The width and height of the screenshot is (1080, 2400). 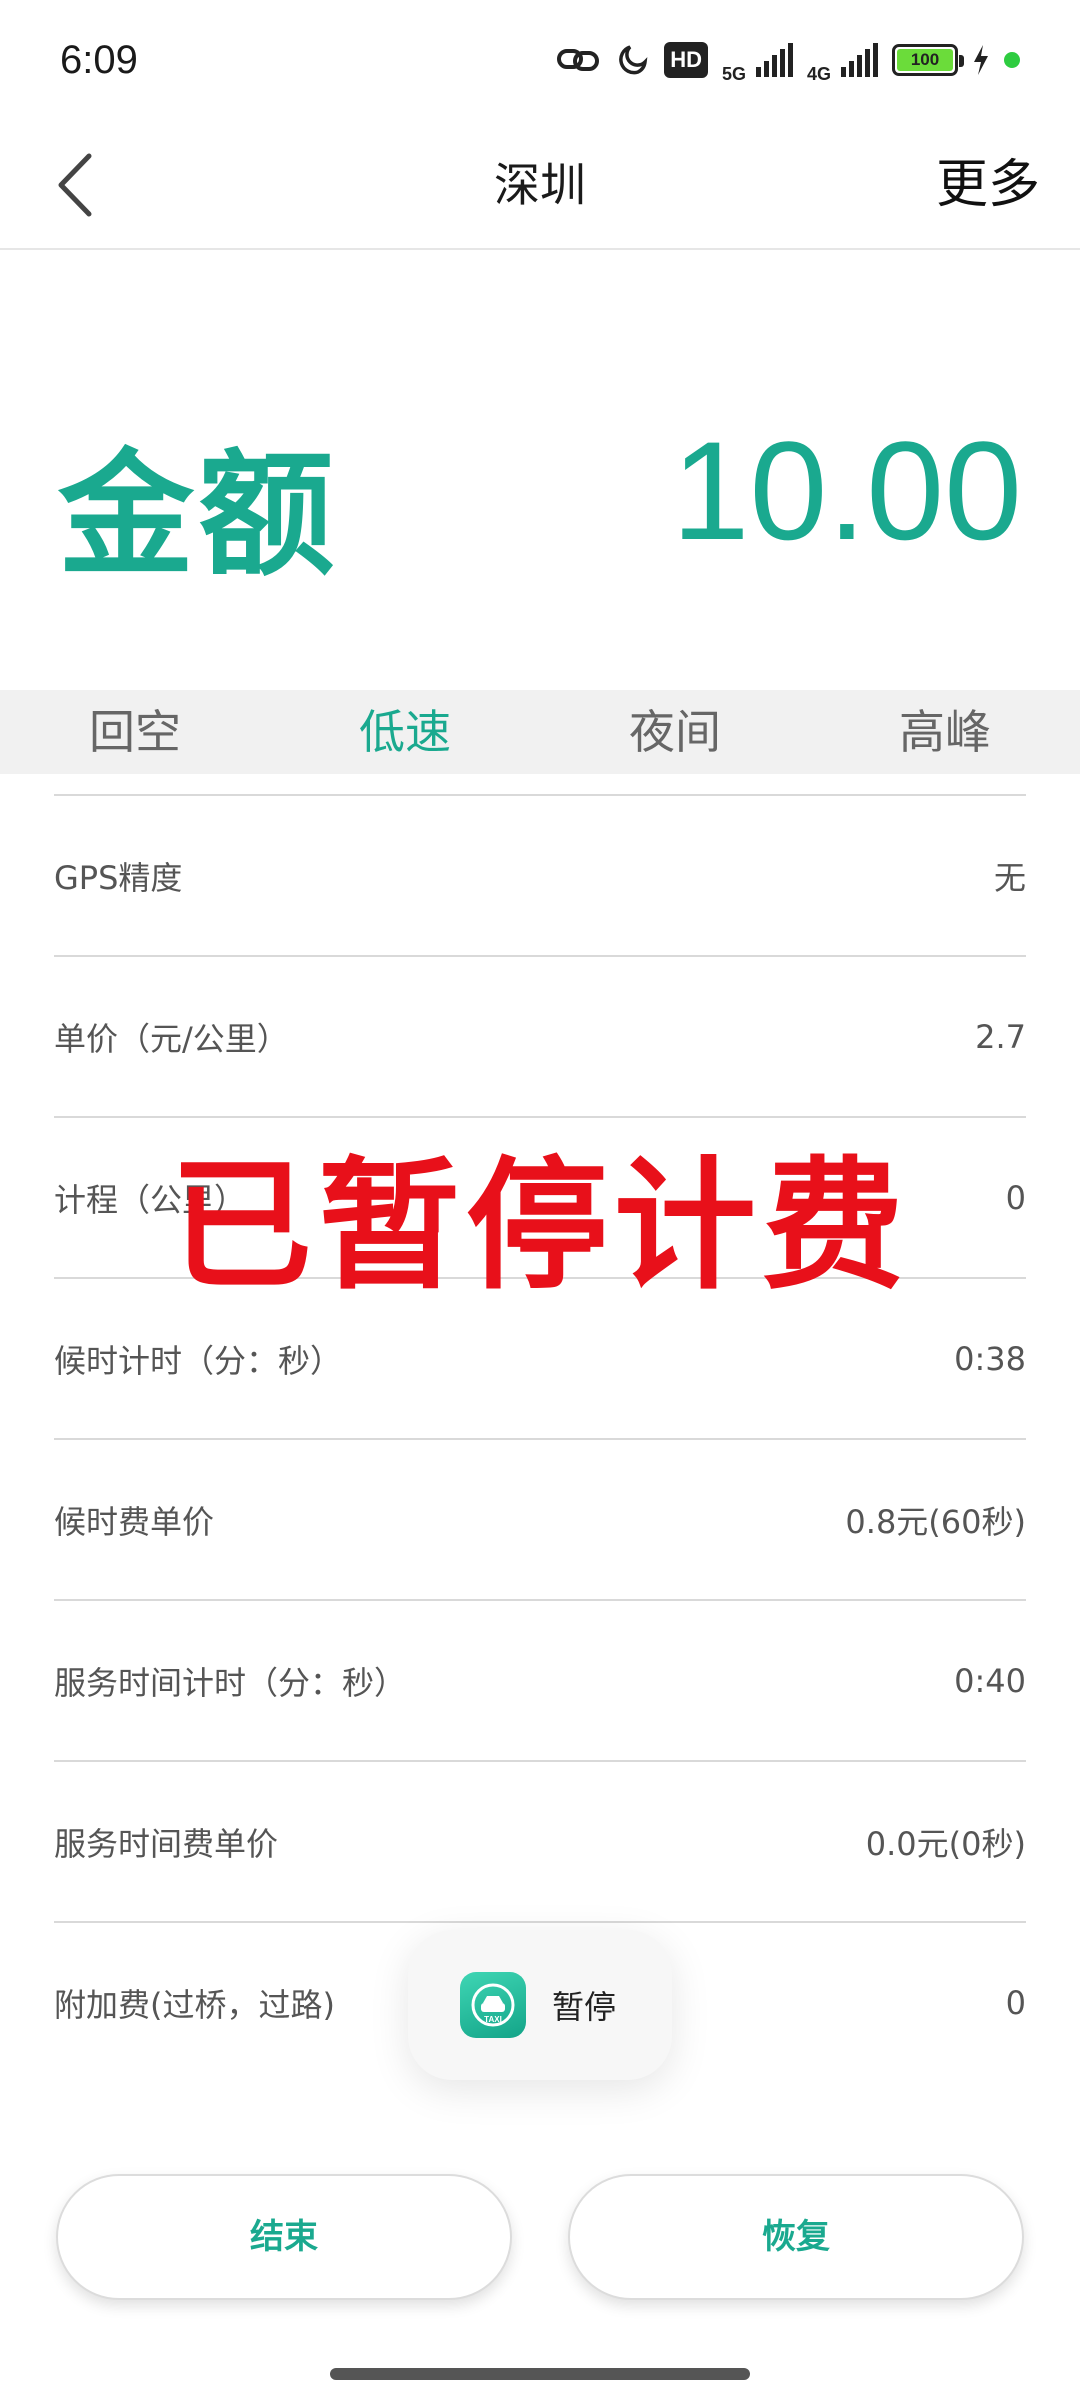 I want to click on network-label-4g: 4G, so click(x=818, y=73).